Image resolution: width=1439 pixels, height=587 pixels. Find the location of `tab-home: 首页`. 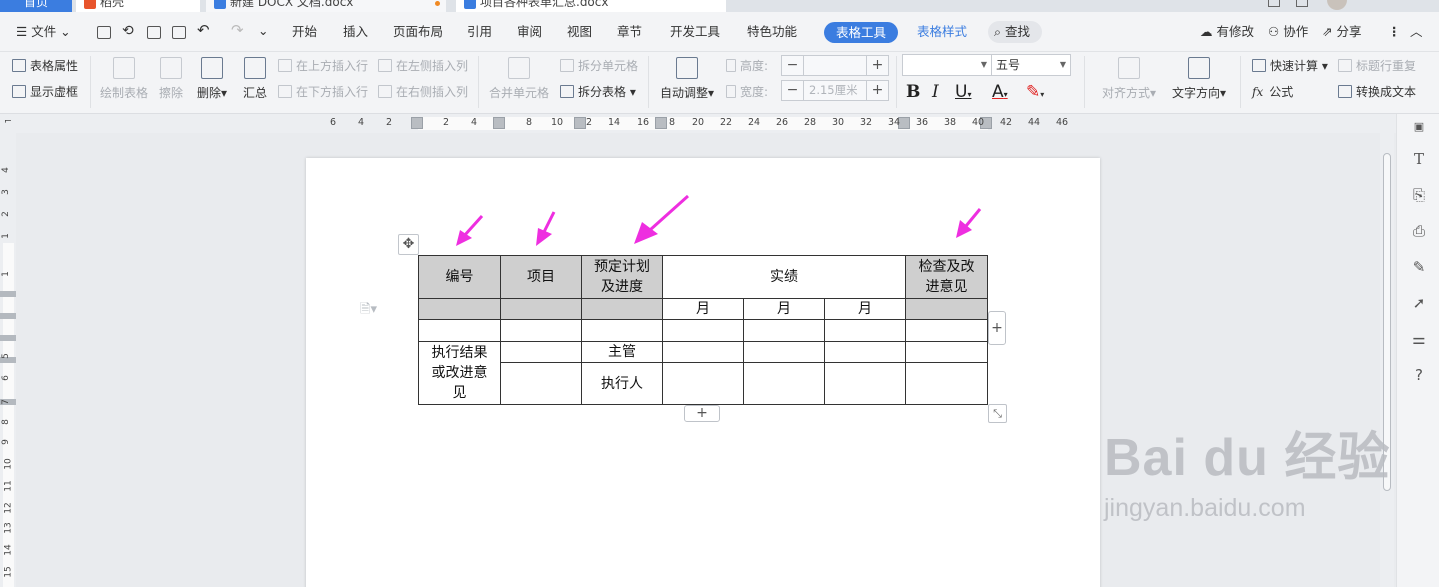

tab-home: 首页 is located at coordinates (36, 6).